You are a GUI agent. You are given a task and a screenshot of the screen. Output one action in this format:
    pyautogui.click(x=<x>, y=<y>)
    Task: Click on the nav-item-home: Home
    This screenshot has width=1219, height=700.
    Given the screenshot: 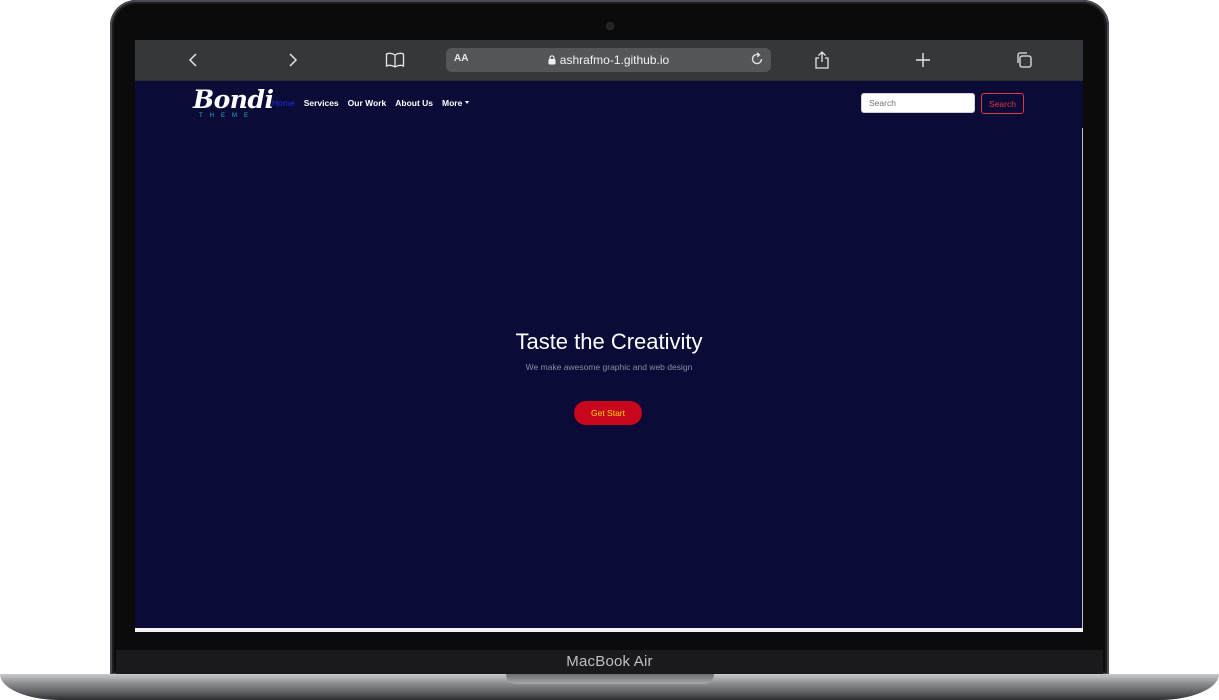 What is the action you would take?
    pyautogui.click(x=283, y=103)
    